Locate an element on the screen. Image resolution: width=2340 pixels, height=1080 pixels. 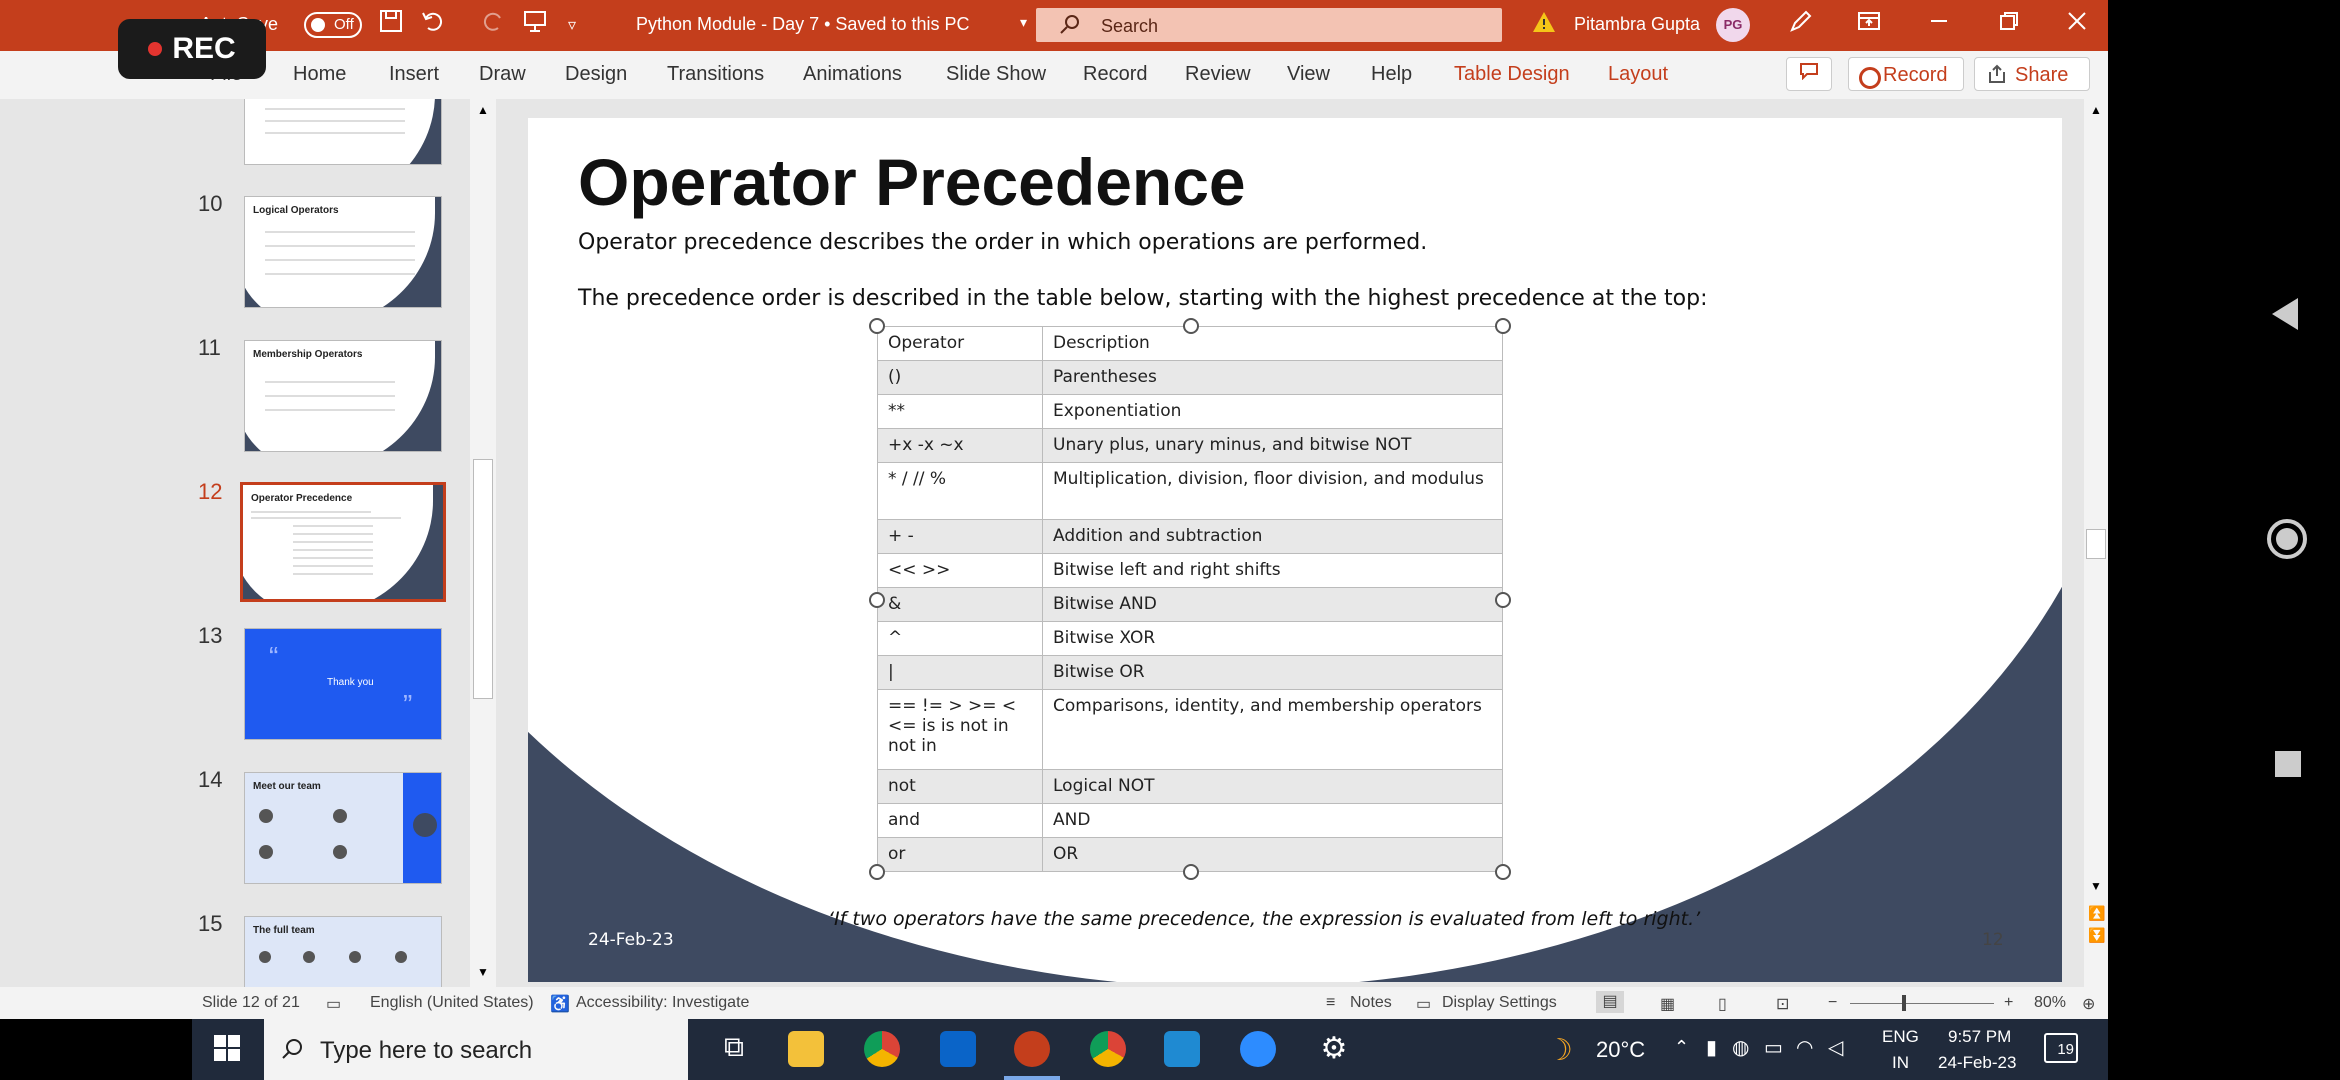
operator-cell: ** is located at coordinates (960, 411).